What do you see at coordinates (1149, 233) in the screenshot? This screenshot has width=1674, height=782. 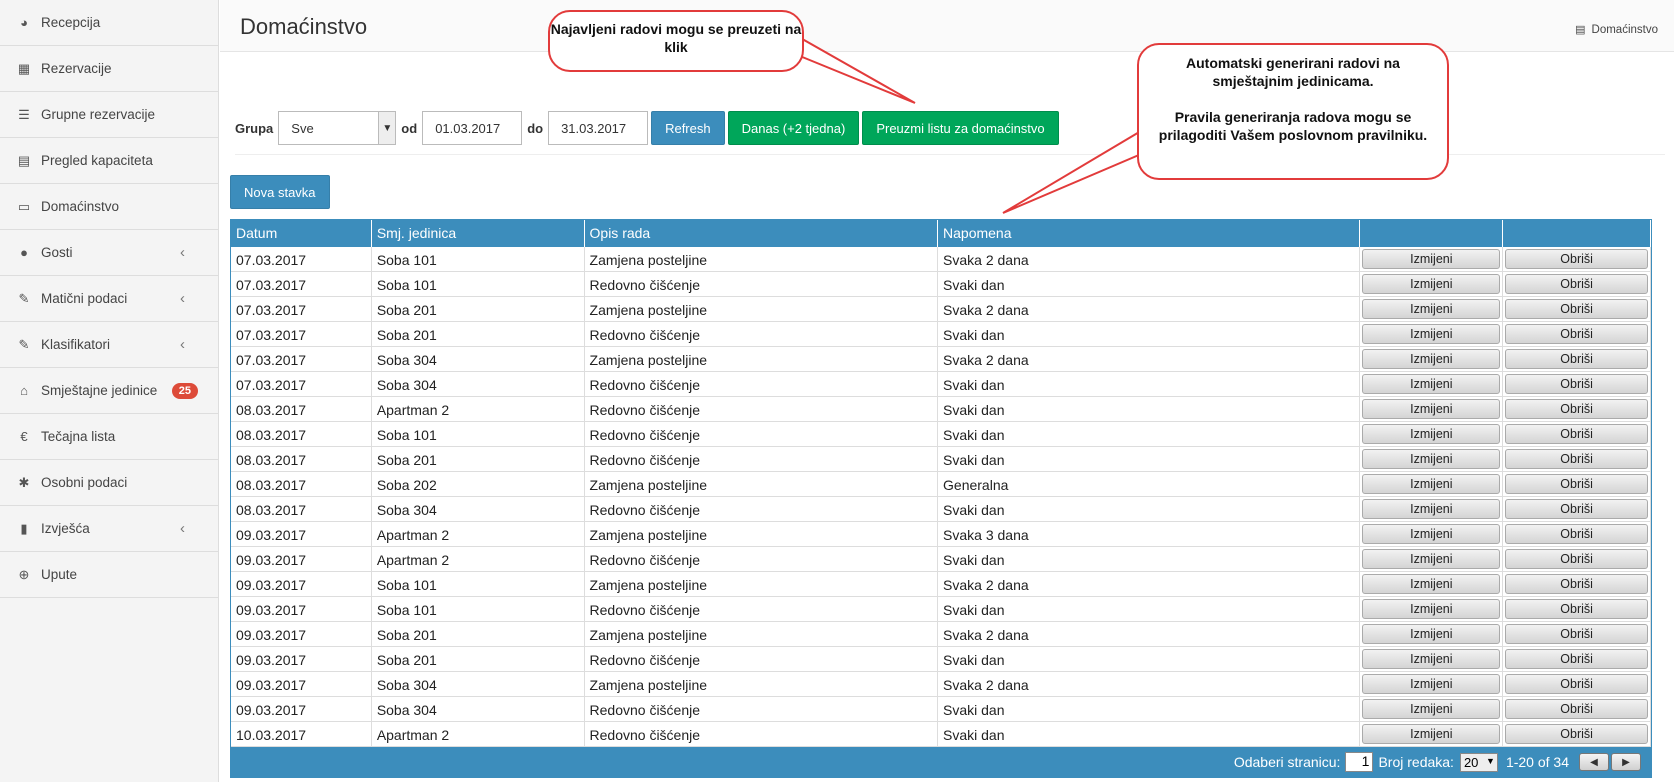 I see `column-header-napomena: Napomena` at bounding box center [1149, 233].